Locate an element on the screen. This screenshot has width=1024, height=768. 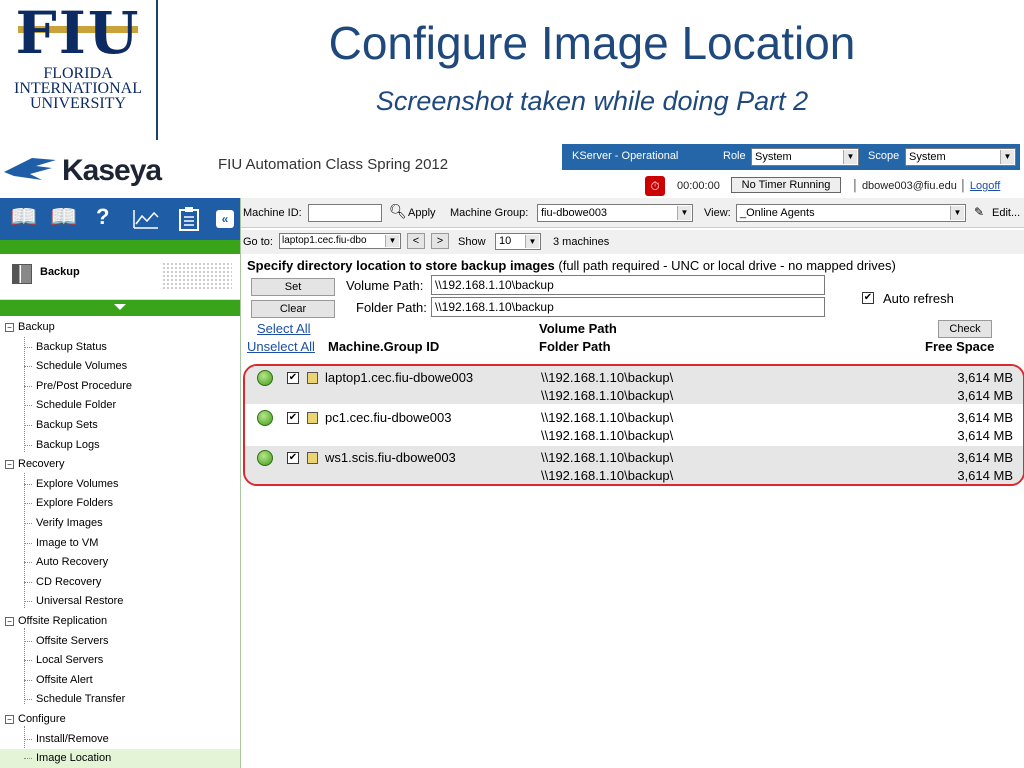
tree-item: Image Location is located at coordinates (120, 758).